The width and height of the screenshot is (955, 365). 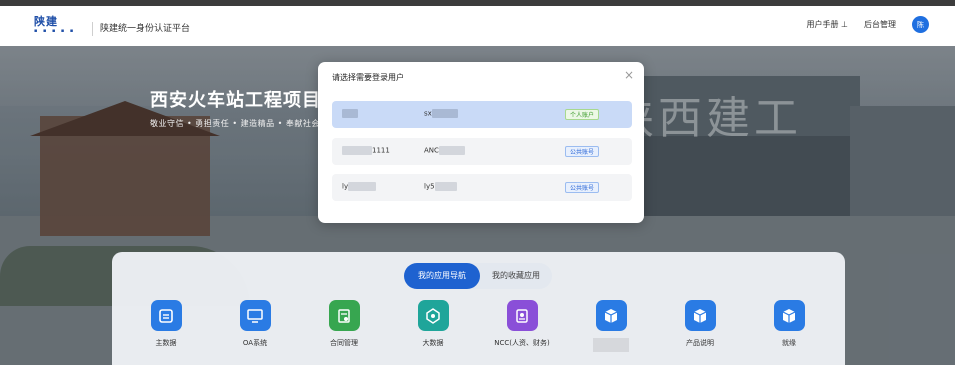 I want to click on tab-favorite-apps: 我的收藏应用, so click(x=516, y=276).